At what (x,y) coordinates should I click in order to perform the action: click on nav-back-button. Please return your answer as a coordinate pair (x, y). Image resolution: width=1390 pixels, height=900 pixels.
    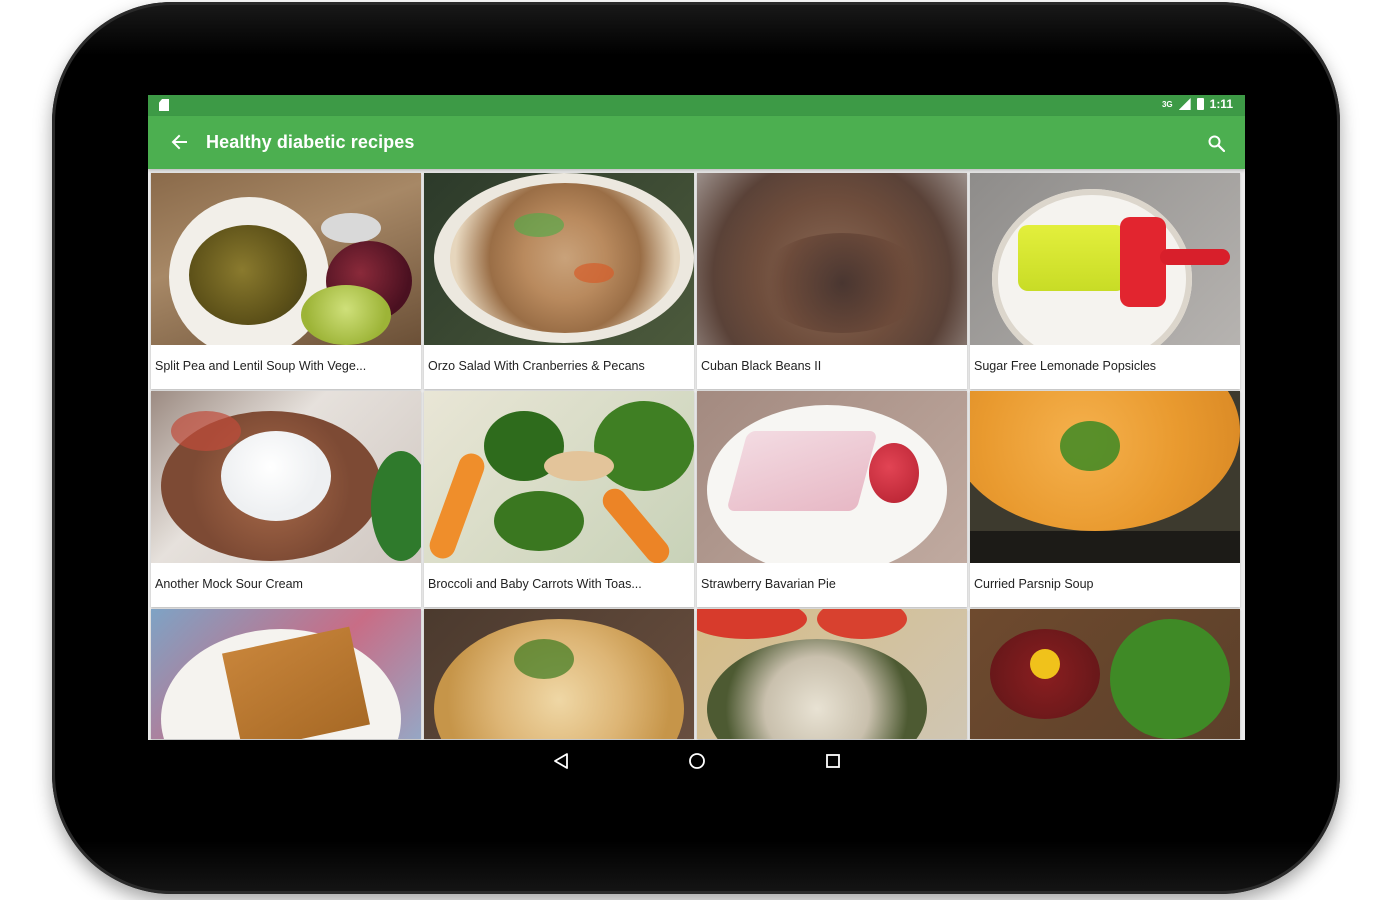
    Looking at the image, I should click on (561, 761).